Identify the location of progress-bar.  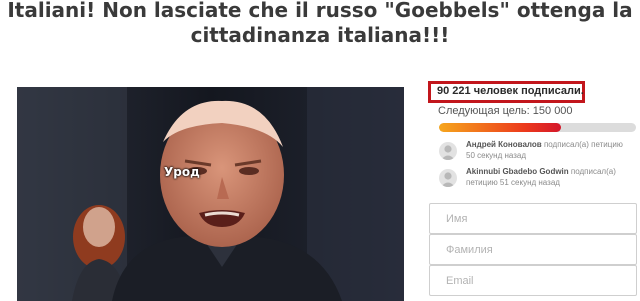
(537, 127).